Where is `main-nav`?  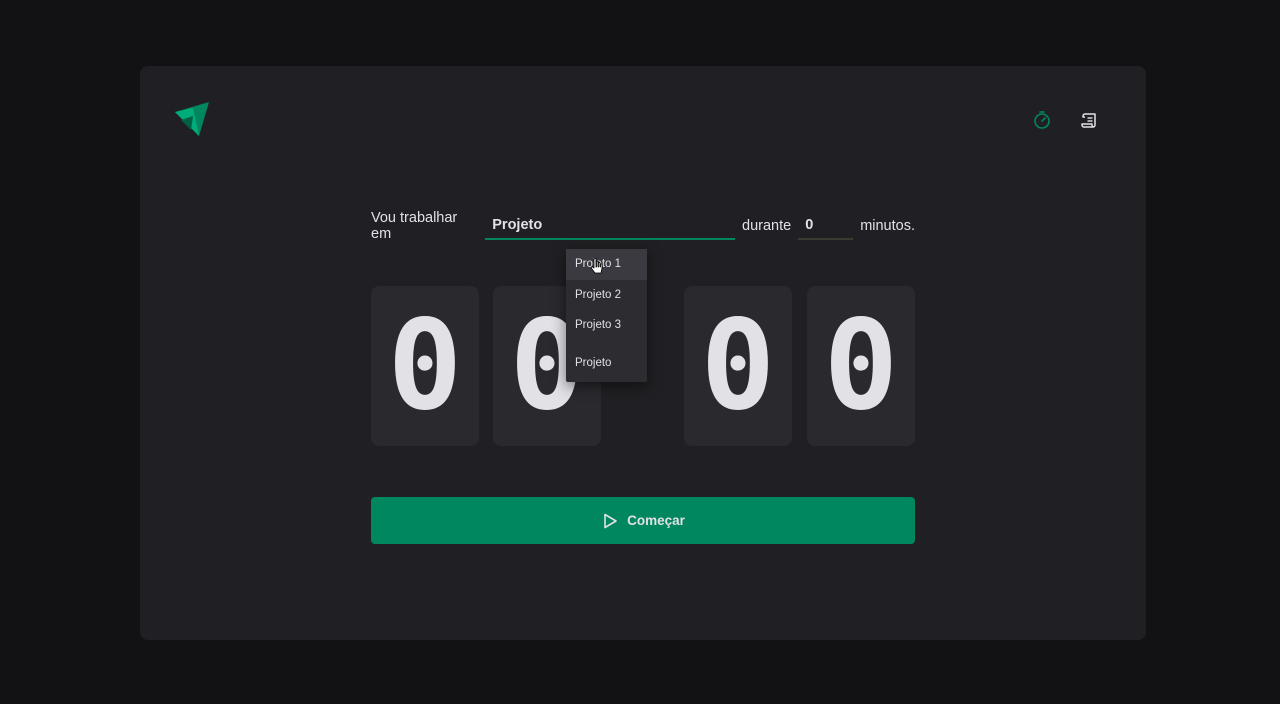
main-nav is located at coordinates (1066, 120).